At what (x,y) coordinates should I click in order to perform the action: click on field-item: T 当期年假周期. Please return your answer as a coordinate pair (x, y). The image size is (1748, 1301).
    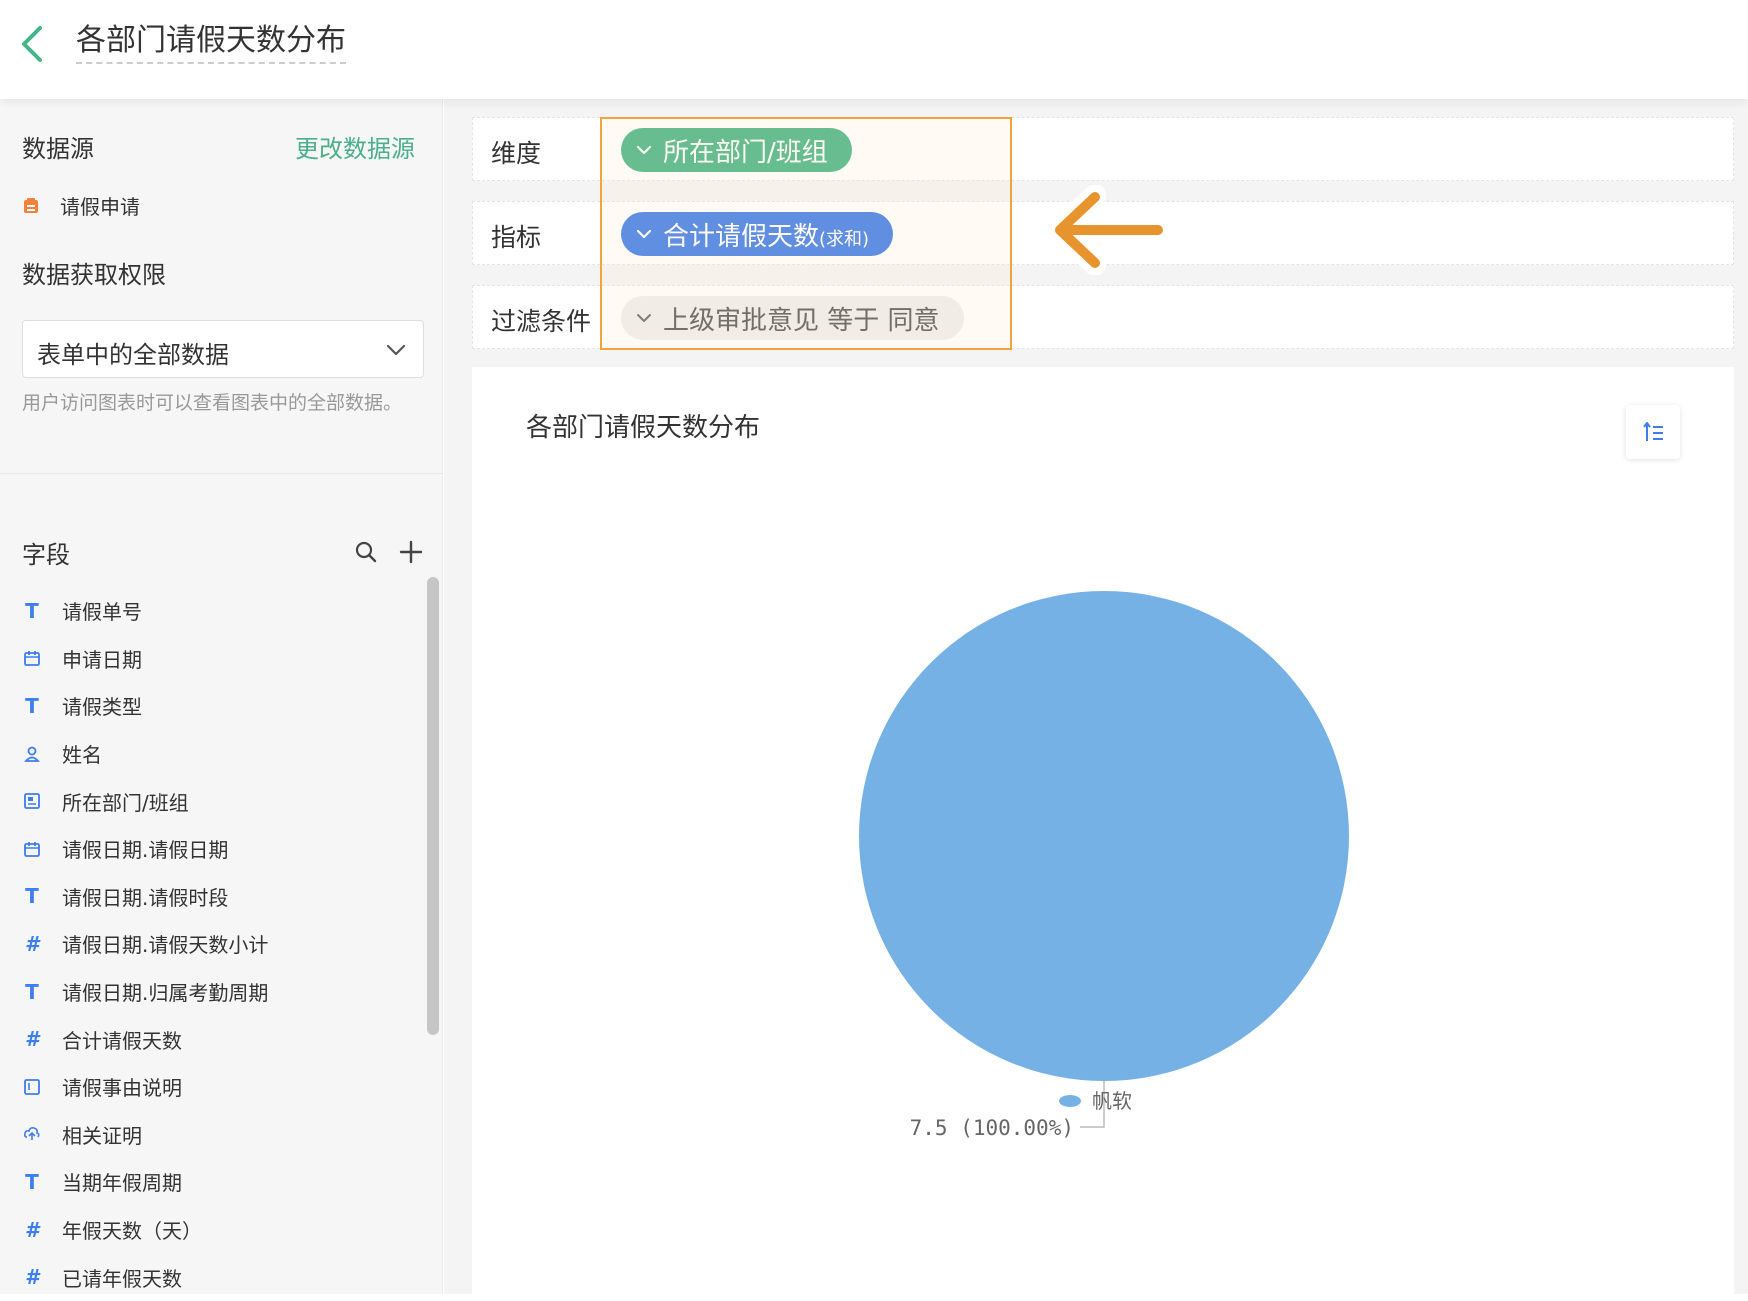
    Looking at the image, I should click on (212, 1182).